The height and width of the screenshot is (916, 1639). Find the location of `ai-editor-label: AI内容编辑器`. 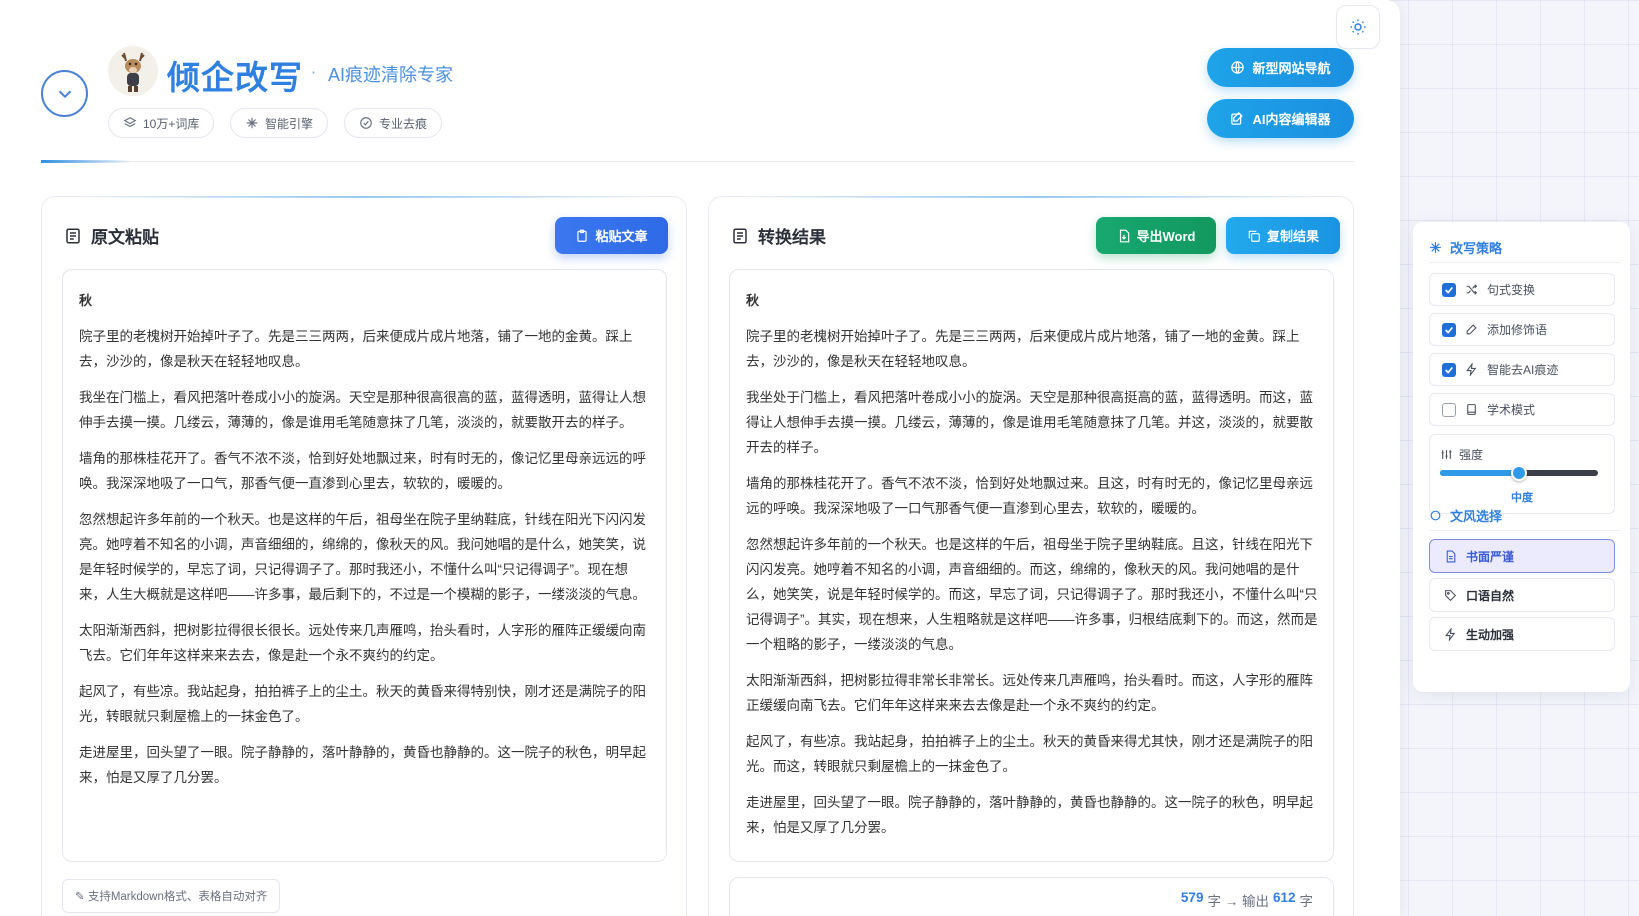

ai-editor-label: AI内容编辑器 is located at coordinates (1291, 119).